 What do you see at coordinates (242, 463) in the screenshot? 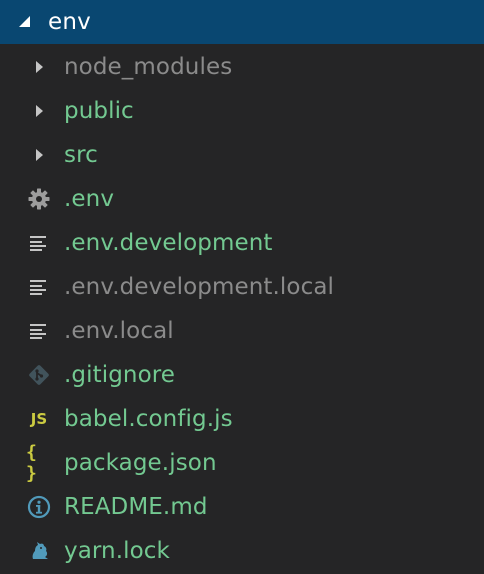
I see `tree-item-package-json: { } package.json` at bounding box center [242, 463].